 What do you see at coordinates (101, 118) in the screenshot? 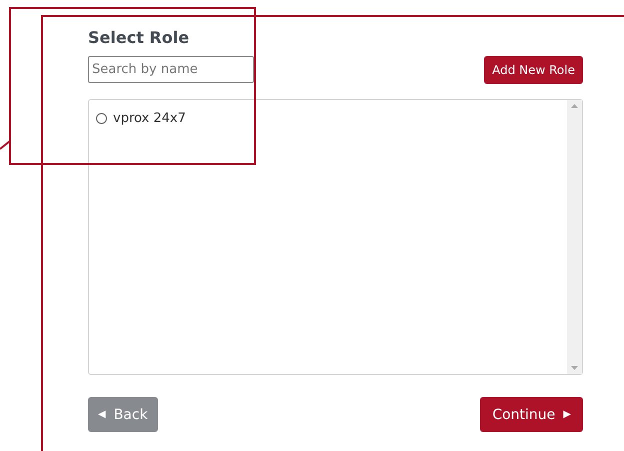
I see `radio-button` at bounding box center [101, 118].